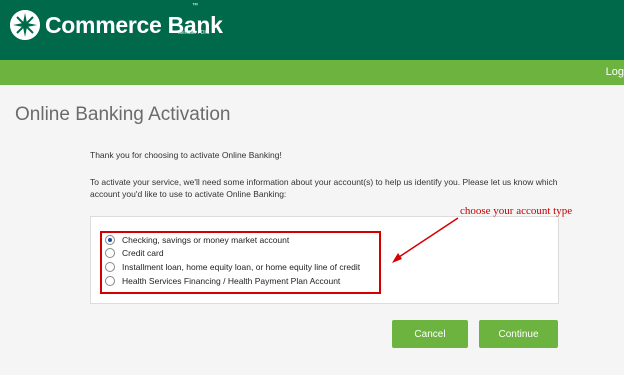 This screenshot has height=375, width=624. I want to click on continue-button: Continue, so click(518, 334).